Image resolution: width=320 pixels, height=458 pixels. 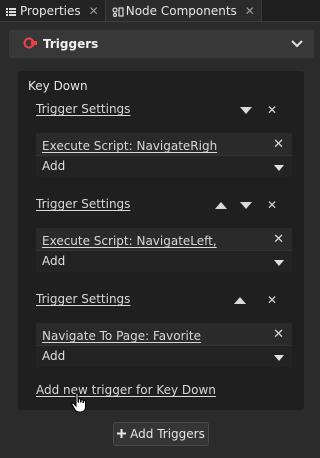 What do you see at coordinates (50, 10) in the screenshot?
I see `tab-properties-label: Properties` at bounding box center [50, 10].